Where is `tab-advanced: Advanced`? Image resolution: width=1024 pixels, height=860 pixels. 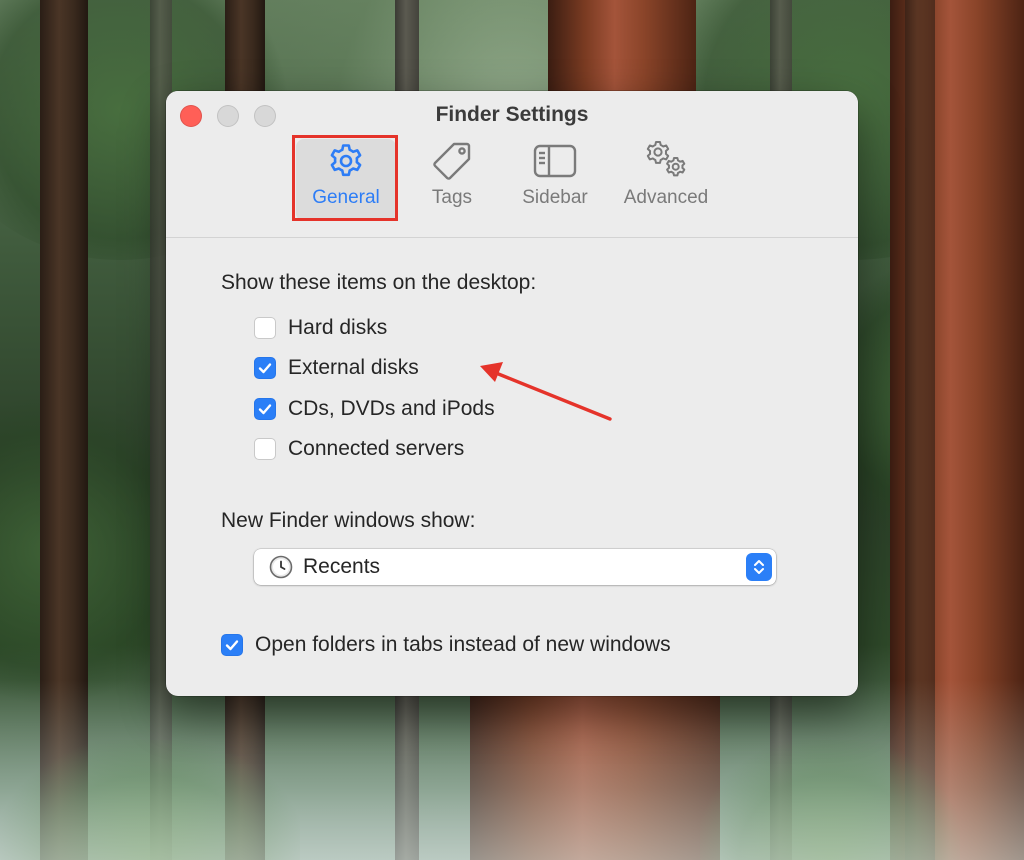
tab-advanced: Advanced is located at coordinates (666, 180).